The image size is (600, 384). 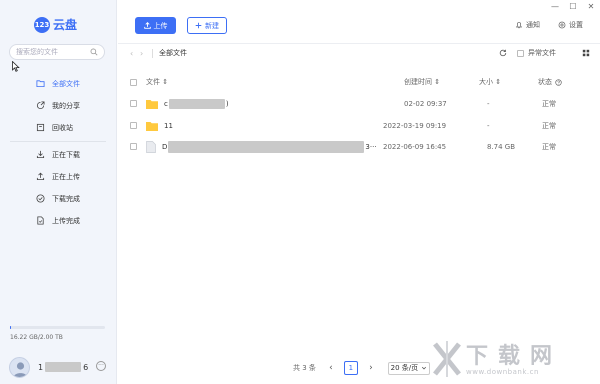 I want to click on abnormal-files-label: 异常文件, so click(x=542, y=53).